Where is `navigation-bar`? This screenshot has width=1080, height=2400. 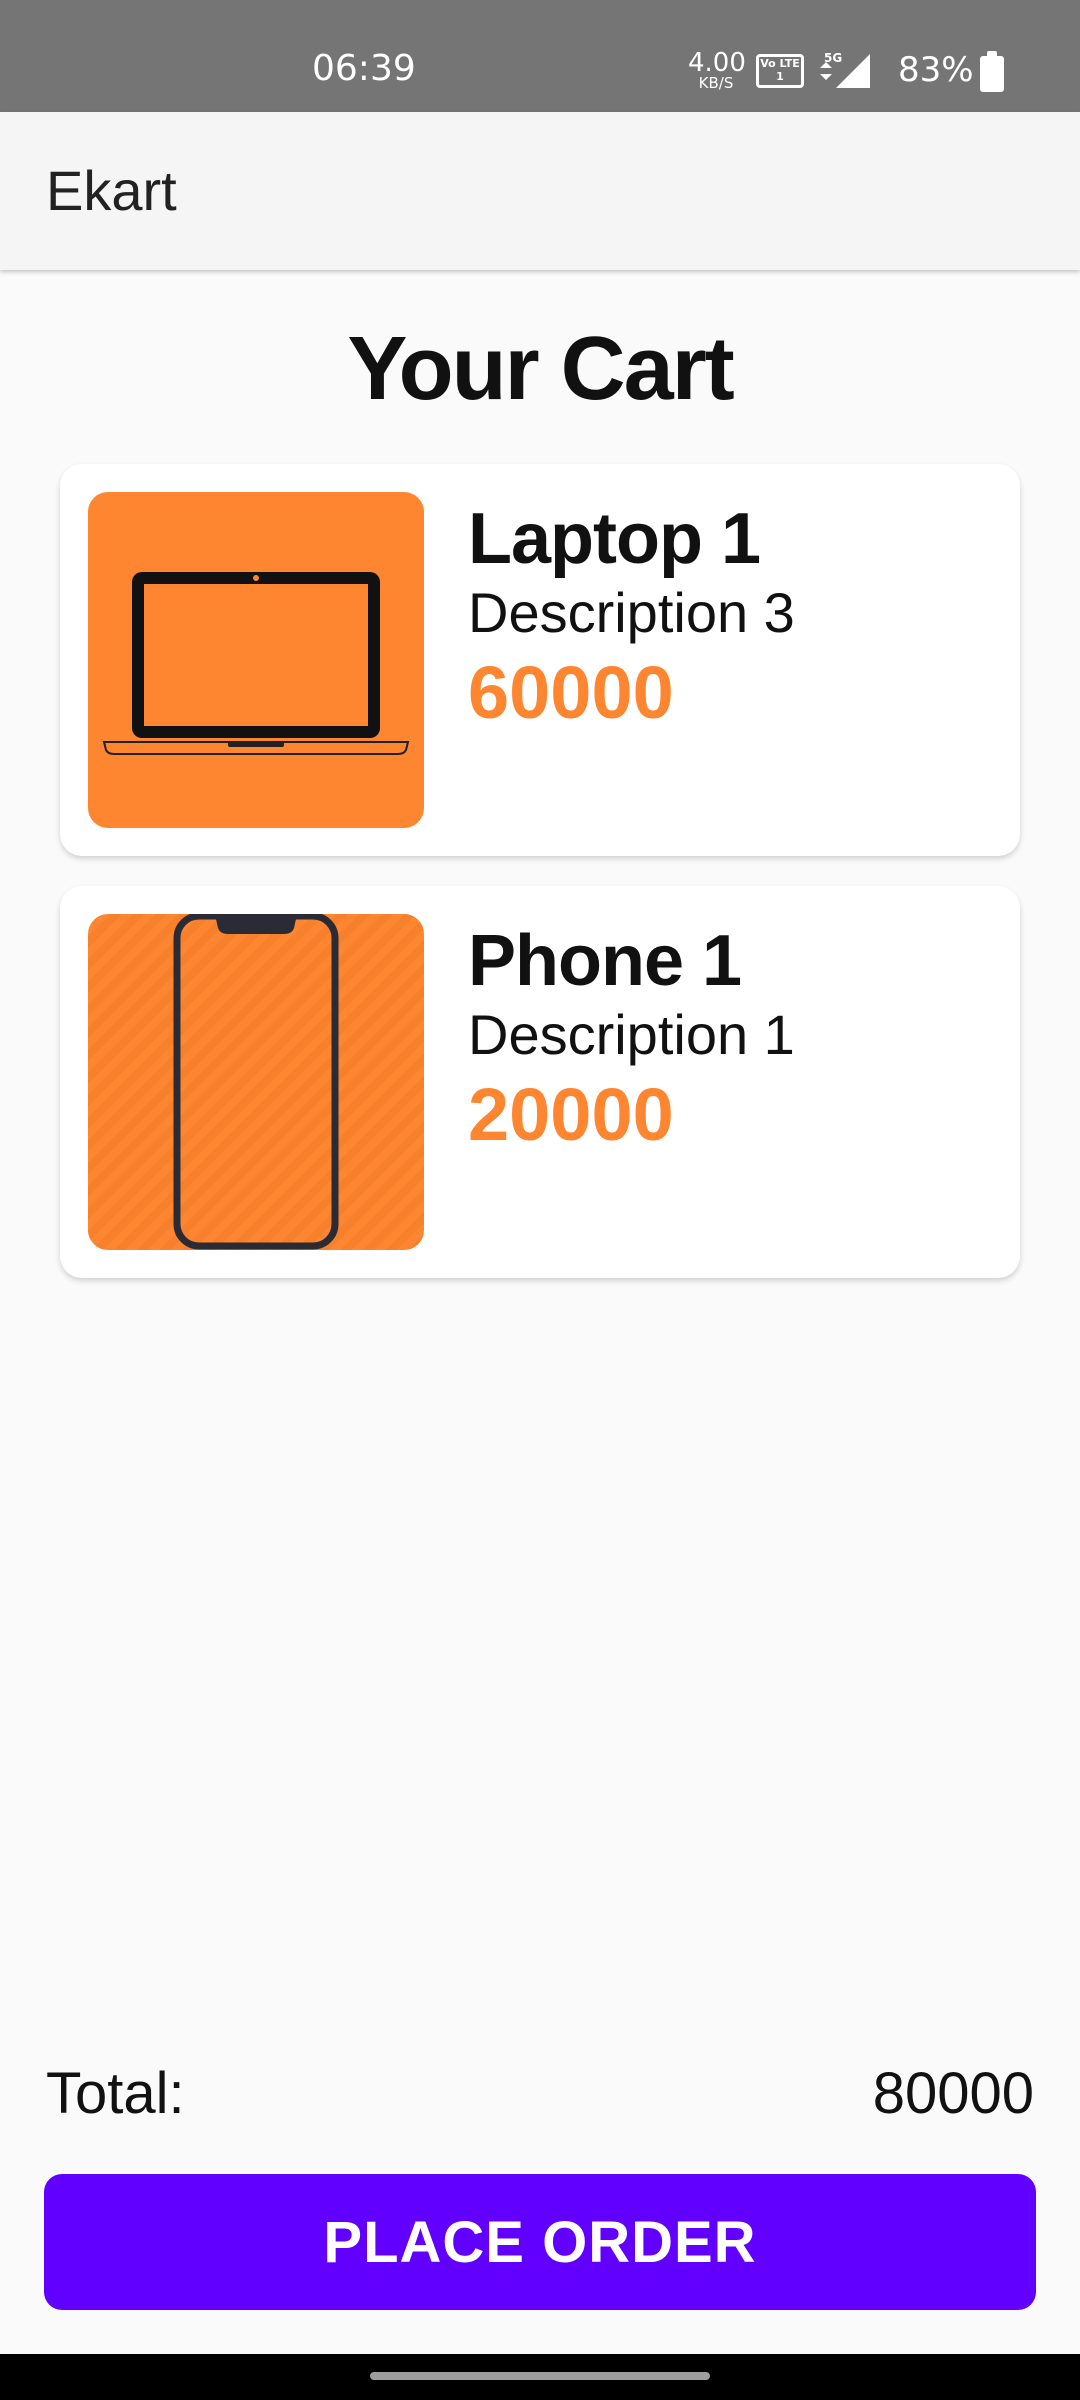 navigation-bar is located at coordinates (540, 2377).